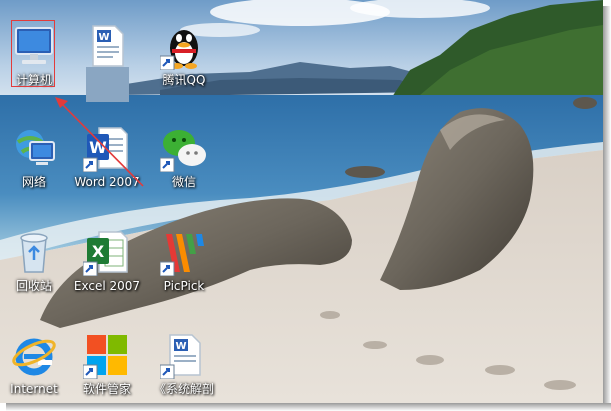 This screenshot has height=411, width=611. Describe the element at coordinates (184, 286) in the screenshot. I see `desktop-icon-label: PicPick` at that location.